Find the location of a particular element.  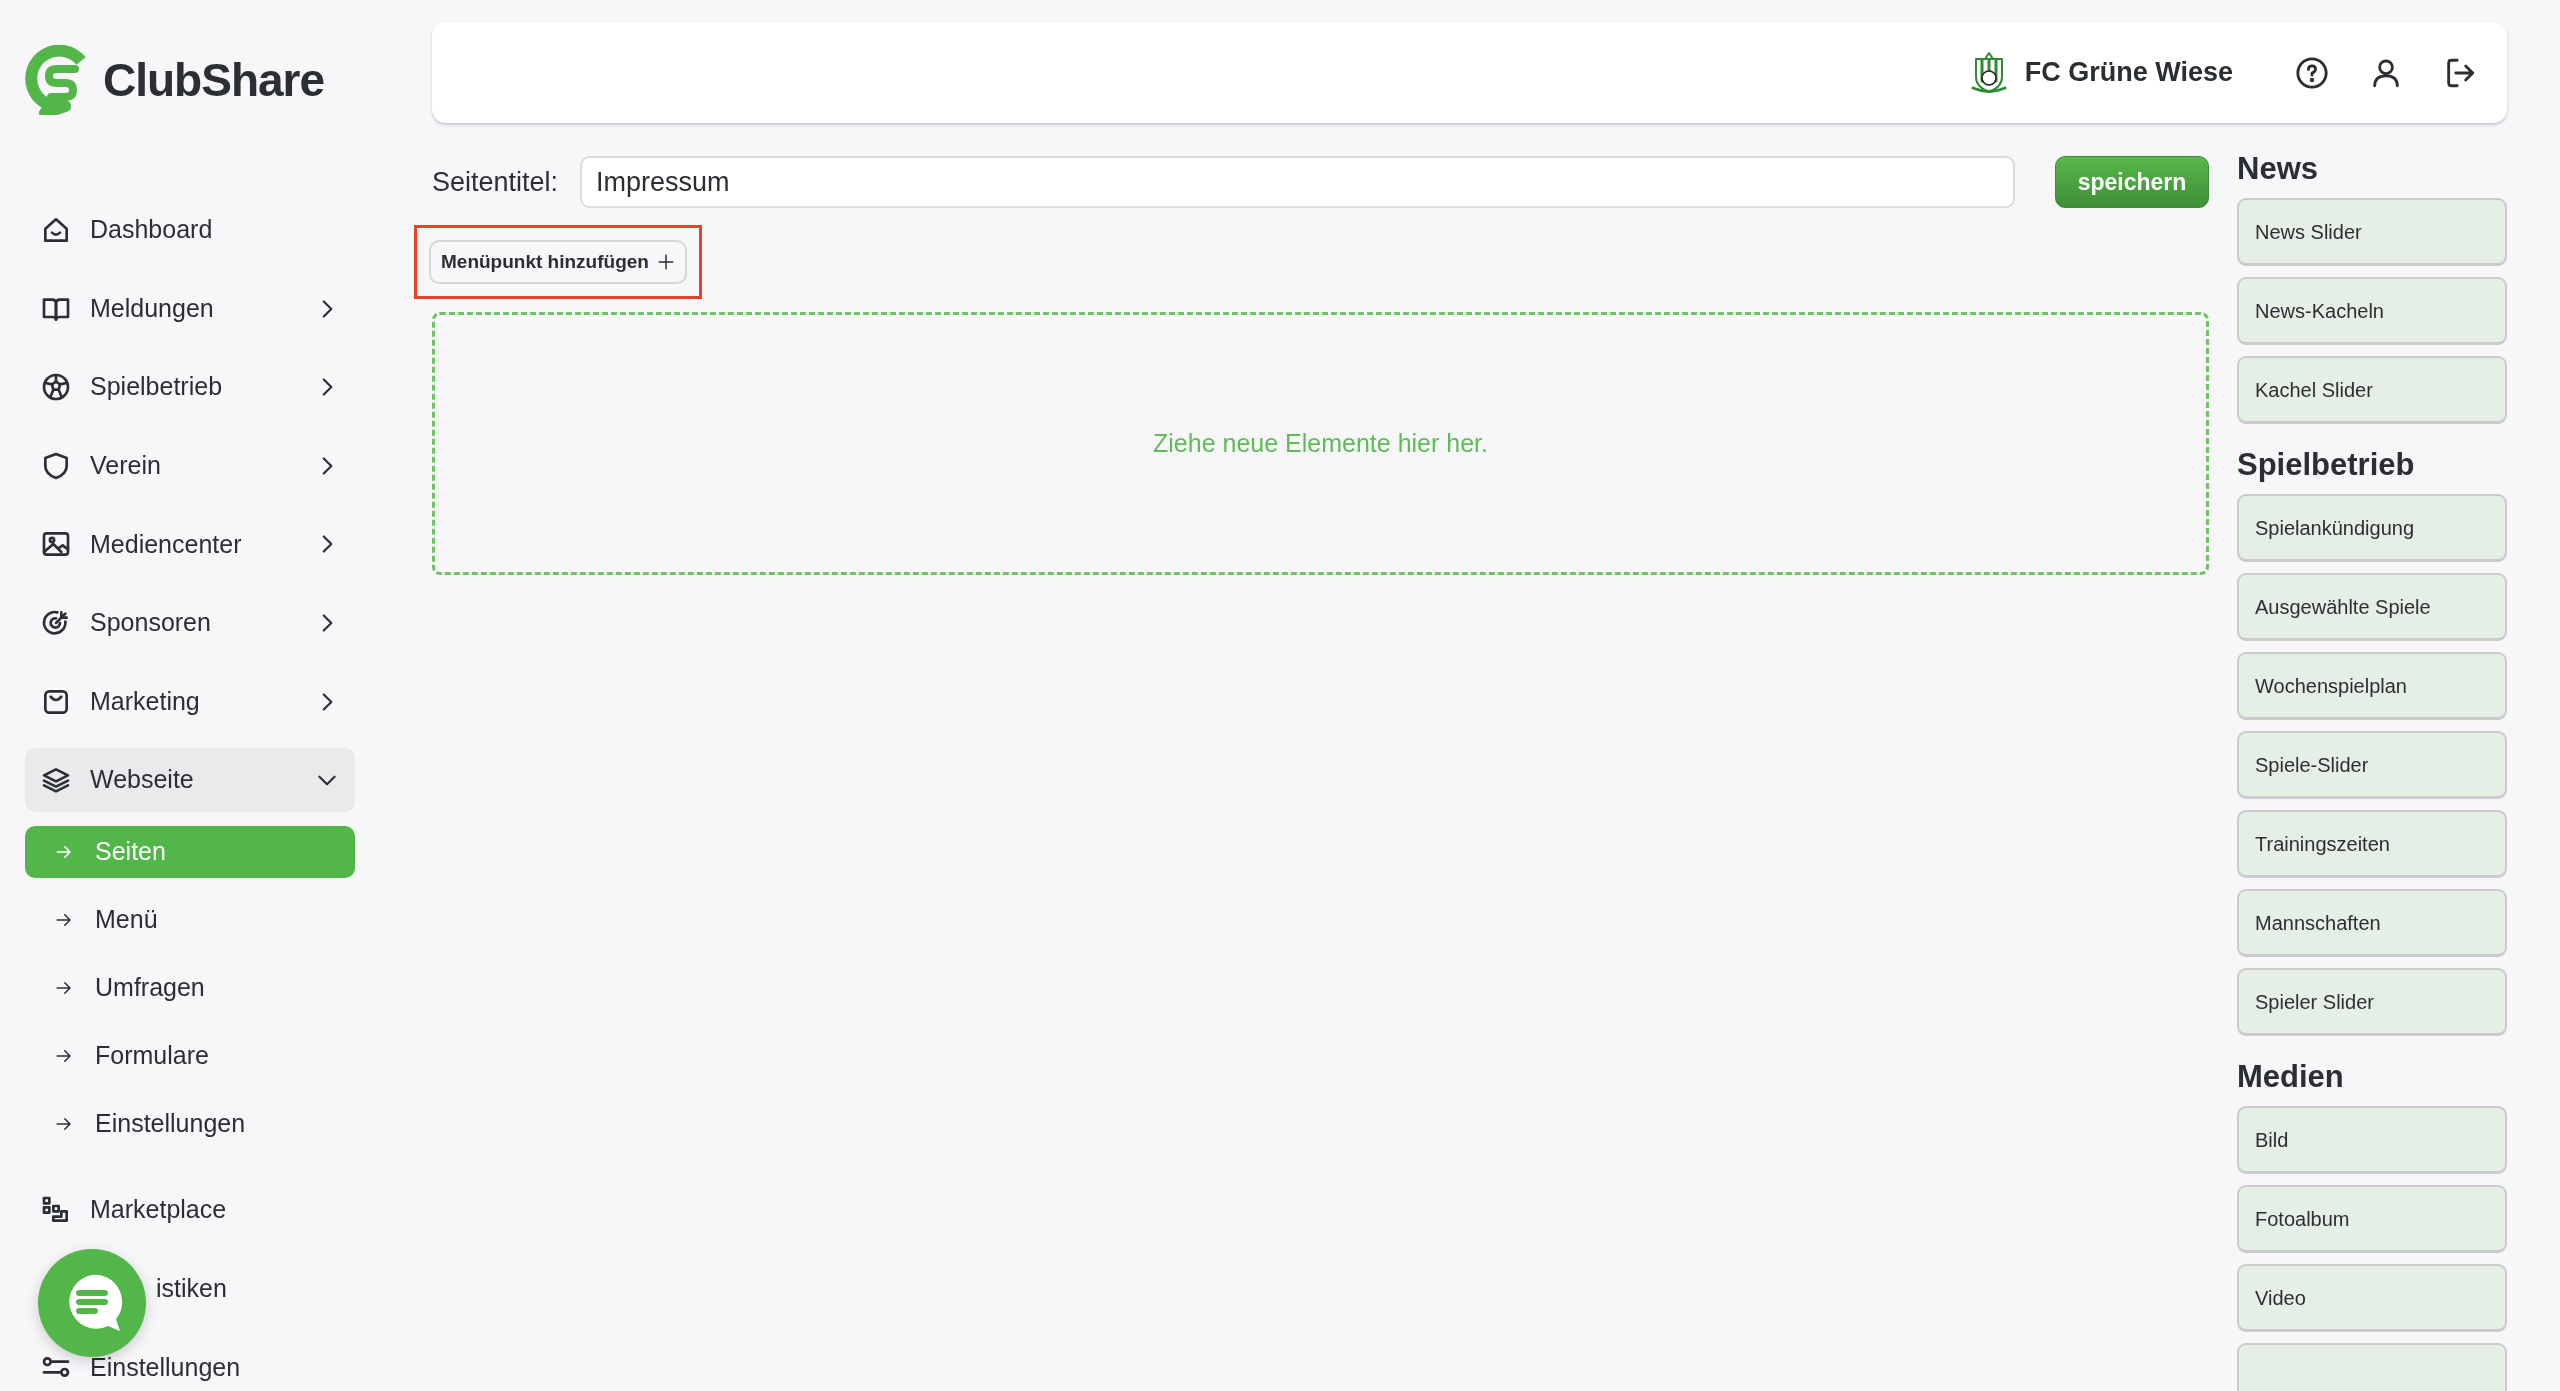

help-icon is located at coordinates (2312, 72).